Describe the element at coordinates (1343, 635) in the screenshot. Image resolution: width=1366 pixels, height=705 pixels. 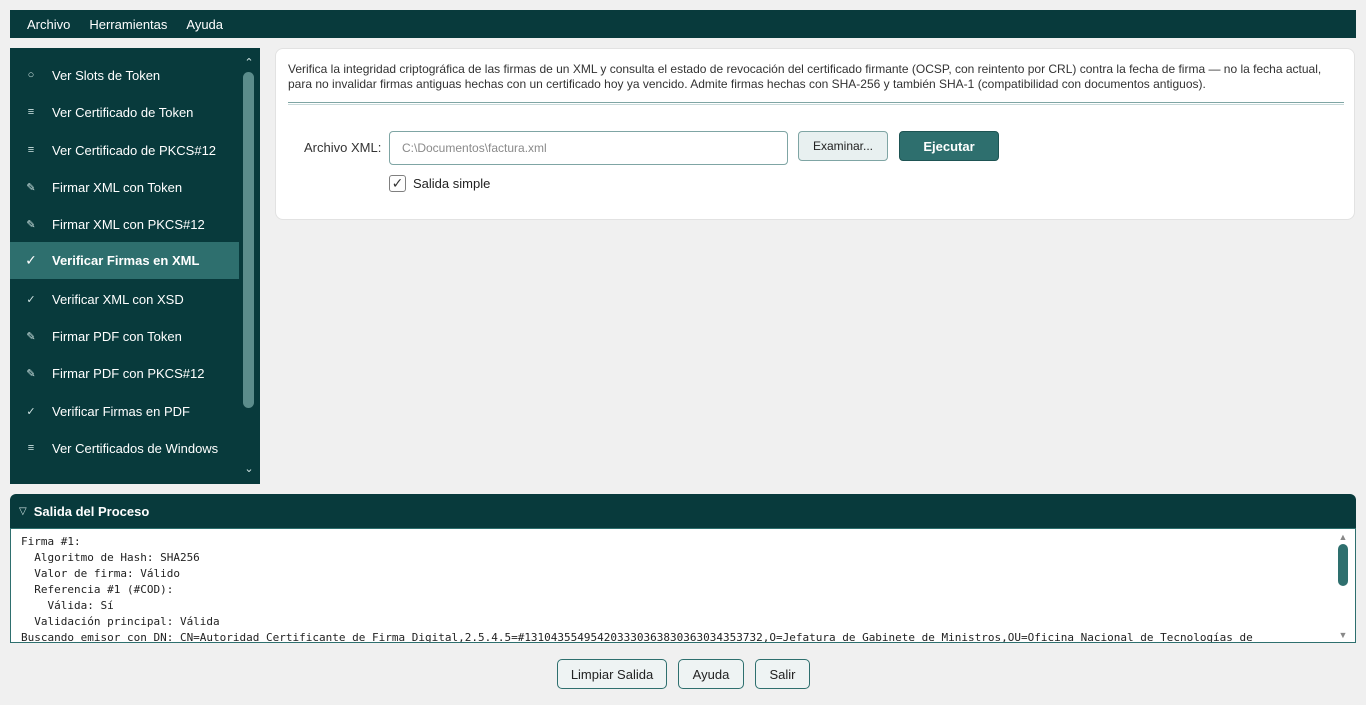
I see `scroll-down-icon: ▼` at that location.